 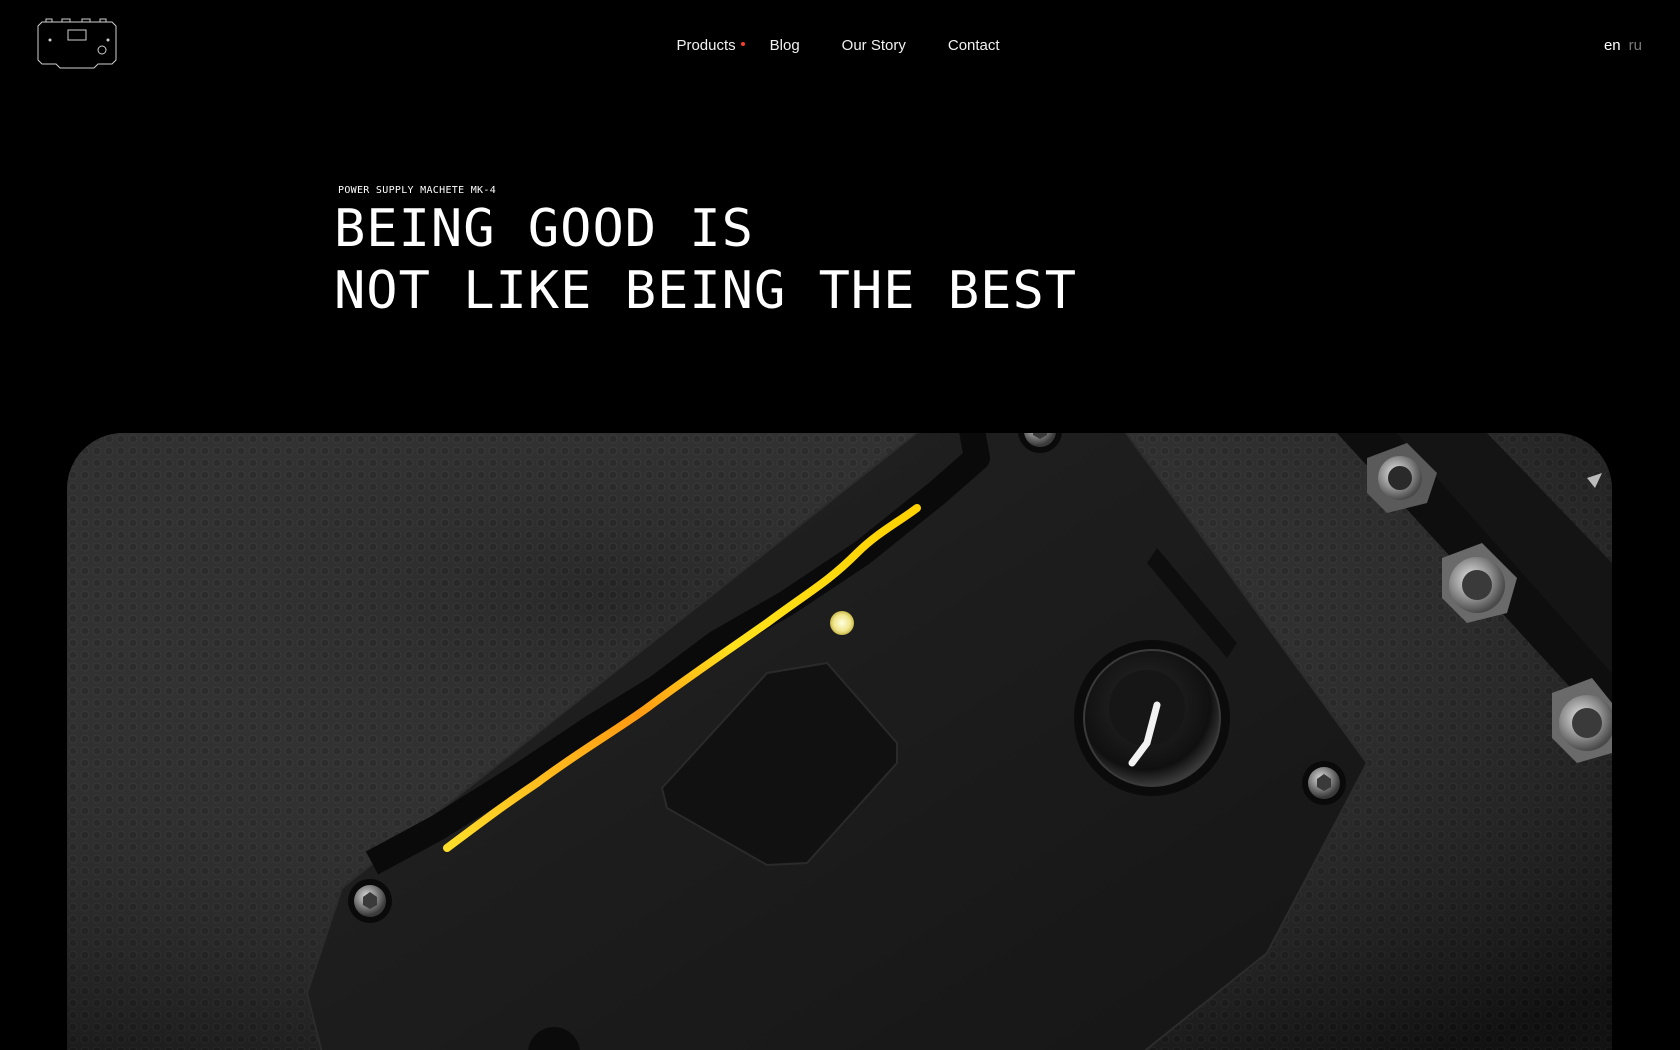 I want to click on nav-contact: Contact, so click(x=974, y=46).